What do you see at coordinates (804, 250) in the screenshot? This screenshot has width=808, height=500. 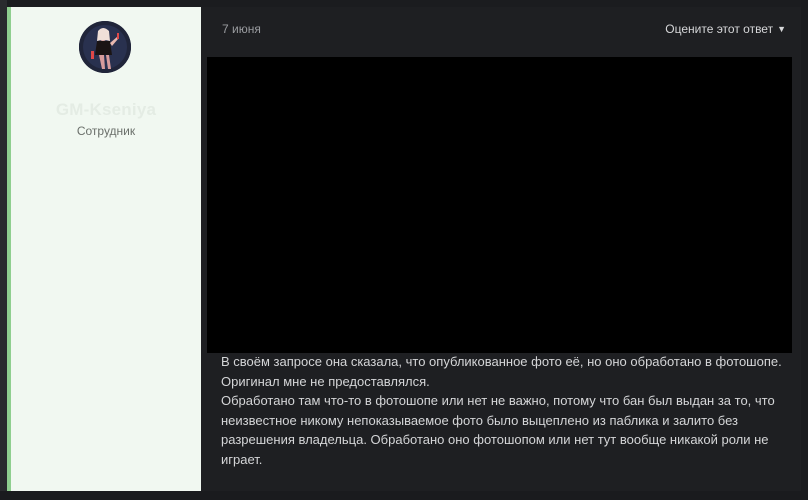 I see `right-border` at bounding box center [804, 250].